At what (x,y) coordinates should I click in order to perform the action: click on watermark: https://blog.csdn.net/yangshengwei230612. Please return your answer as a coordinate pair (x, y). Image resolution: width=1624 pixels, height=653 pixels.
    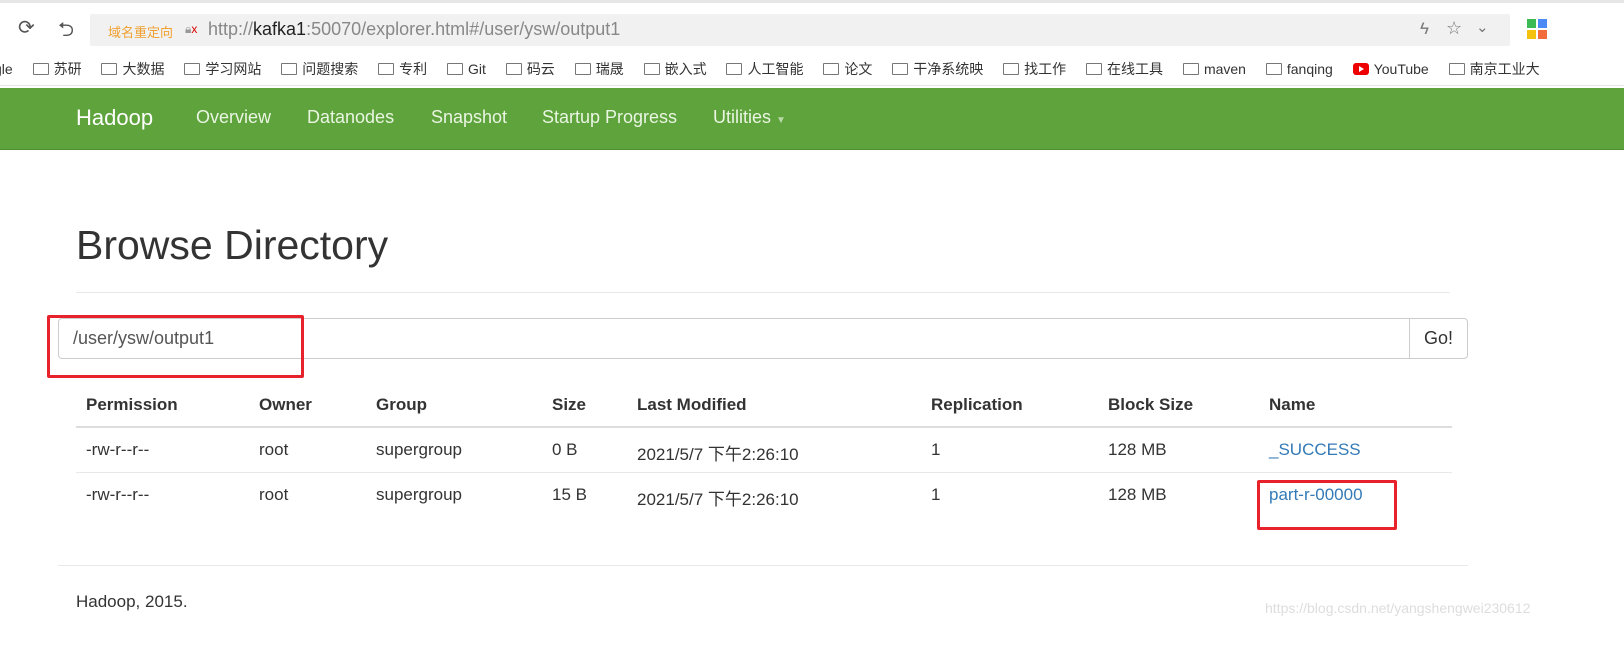
    Looking at the image, I should click on (1398, 608).